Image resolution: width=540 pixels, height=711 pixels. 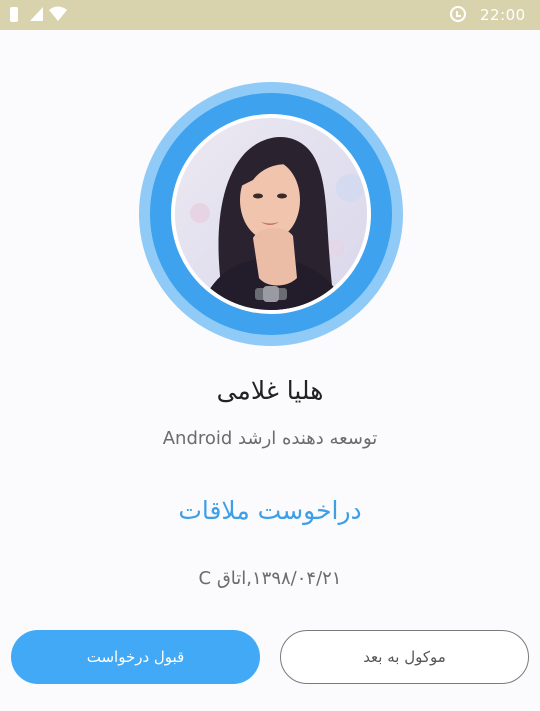 I want to click on sim-signal-icon, so click(x=36, y=14).